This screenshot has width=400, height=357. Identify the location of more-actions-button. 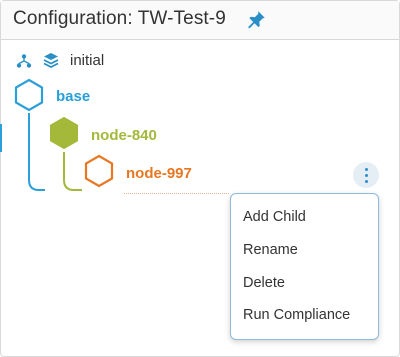
(366, 175).